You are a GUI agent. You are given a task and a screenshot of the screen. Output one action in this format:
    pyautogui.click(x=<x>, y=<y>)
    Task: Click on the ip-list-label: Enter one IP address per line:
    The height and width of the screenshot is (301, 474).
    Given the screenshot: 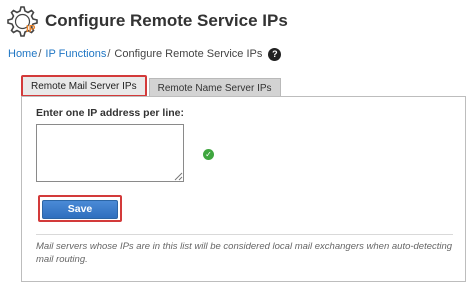 What is the action you would take?
    pyautogui.click(x=110, y=113)
    